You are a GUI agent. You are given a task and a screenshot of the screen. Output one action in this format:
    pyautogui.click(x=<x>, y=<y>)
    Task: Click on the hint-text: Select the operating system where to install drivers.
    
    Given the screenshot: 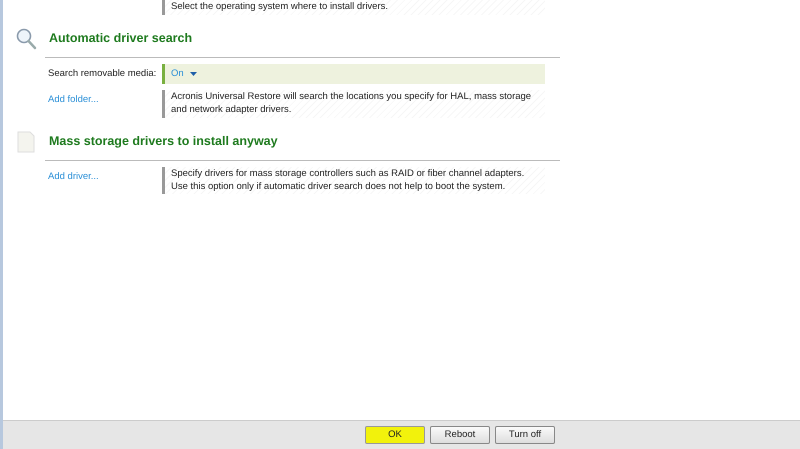 What is the action you would take?
    pyautogui.click(x=353, y=7)
    